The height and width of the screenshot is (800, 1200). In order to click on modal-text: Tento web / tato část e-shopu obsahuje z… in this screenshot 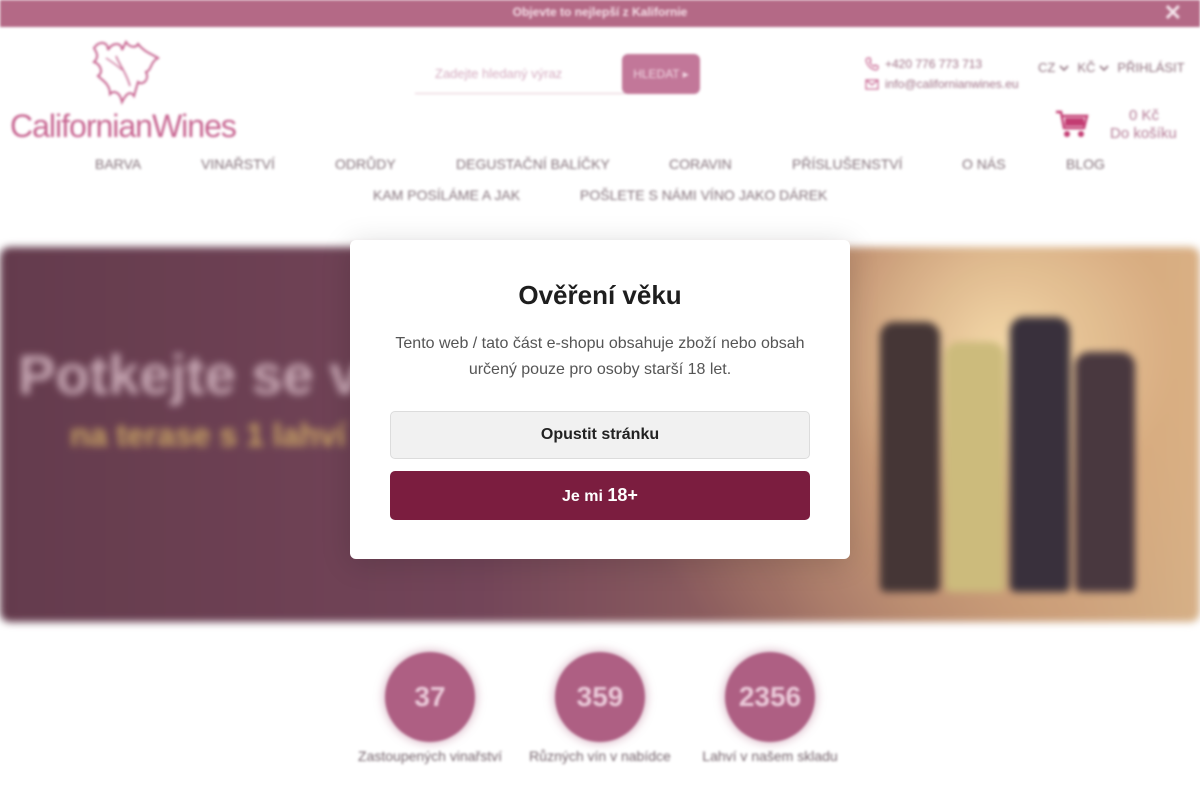, I will do `click(600, 356)`.